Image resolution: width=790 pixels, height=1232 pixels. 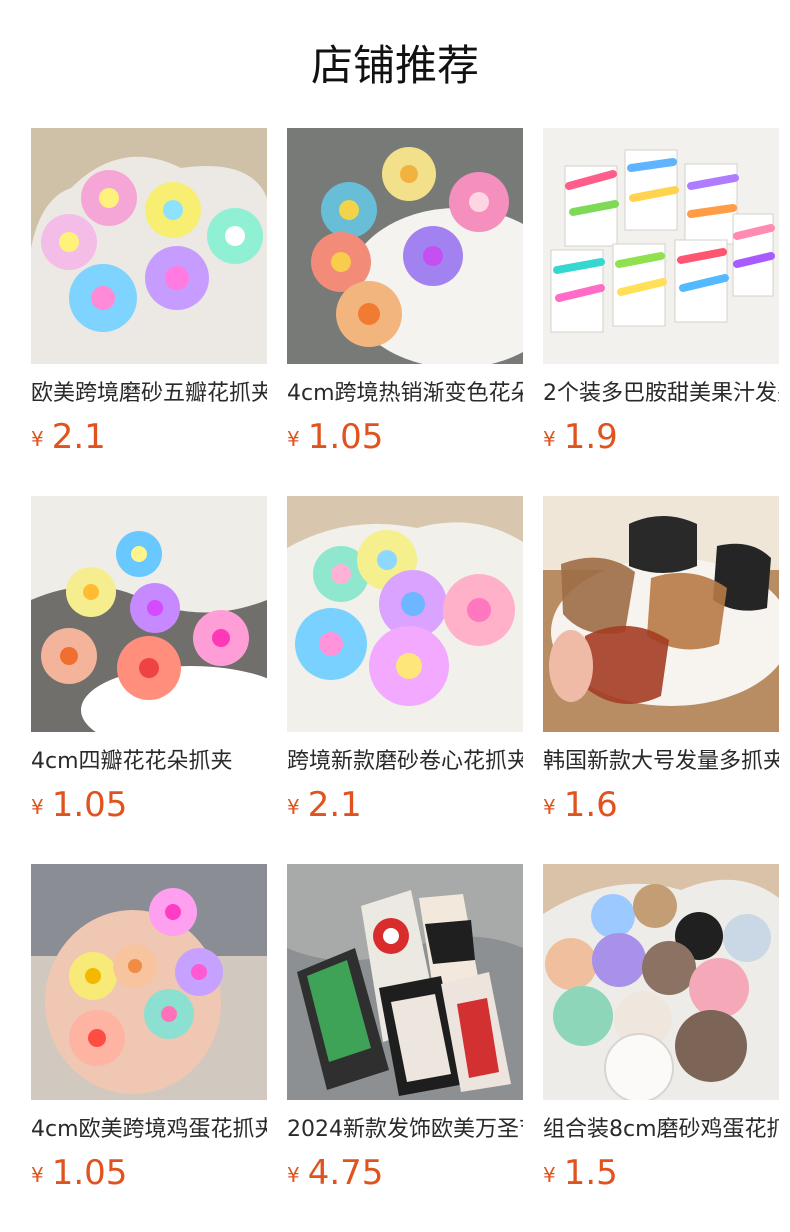 I want to click on product-card: 4cm跨境热销渐变色花朵抓夹 ¥1.05, so click(x=405, y=298).